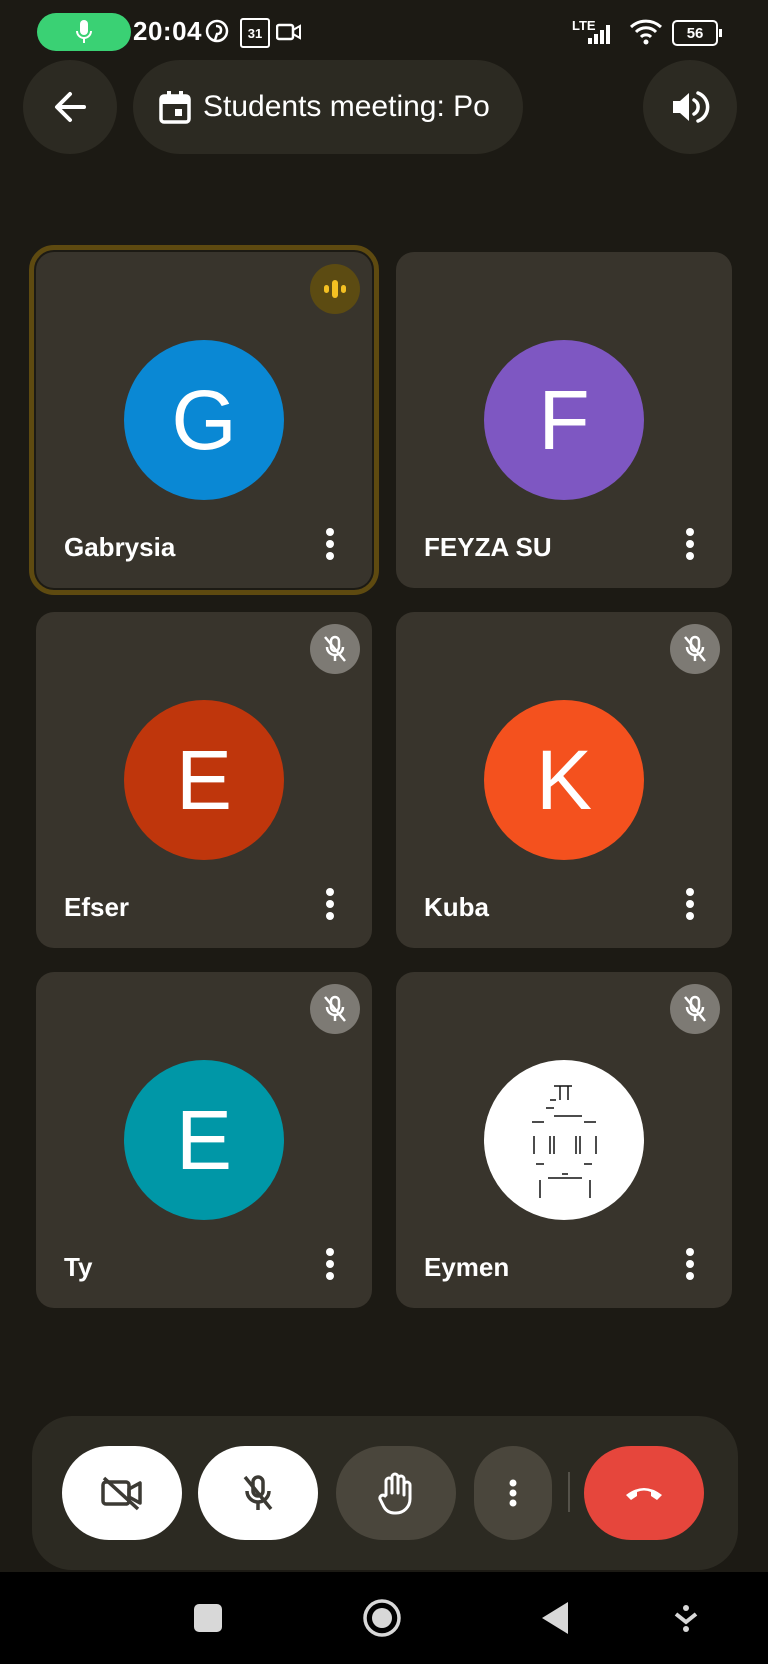 The height and width of the screenshot is (1664, 768). I want to click on participant-tile: E Efser, so click(204, 780).